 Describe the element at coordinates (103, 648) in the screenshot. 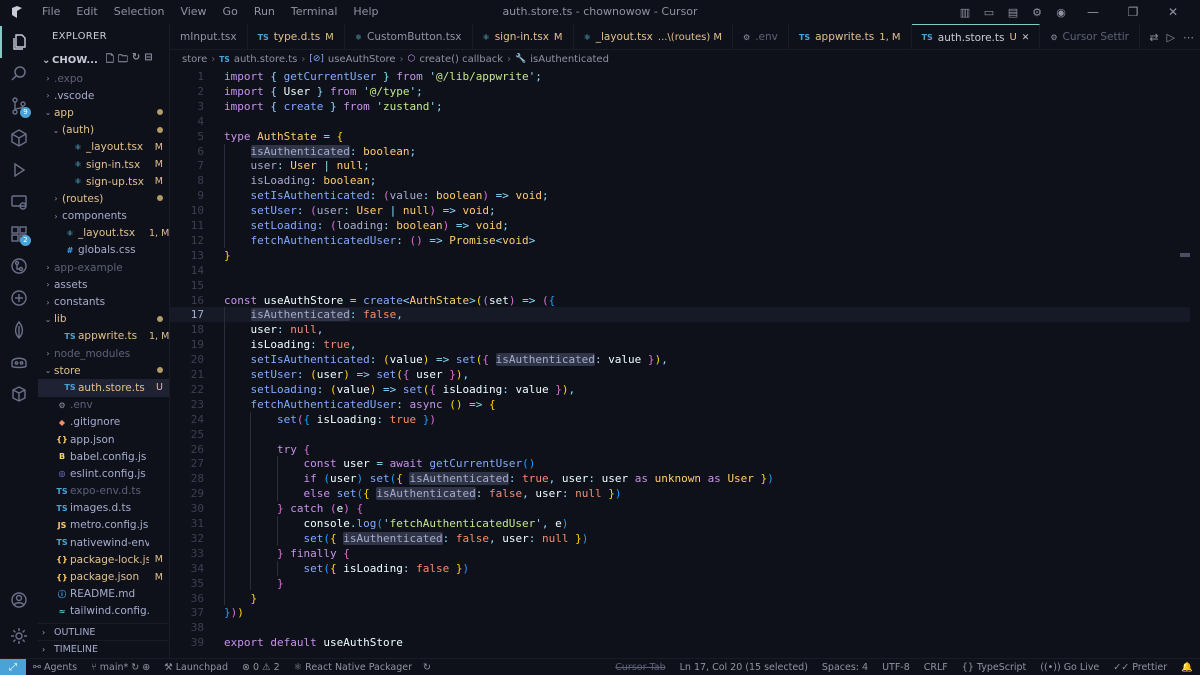

I see `timeline-section: › TIMELINE` at that location.